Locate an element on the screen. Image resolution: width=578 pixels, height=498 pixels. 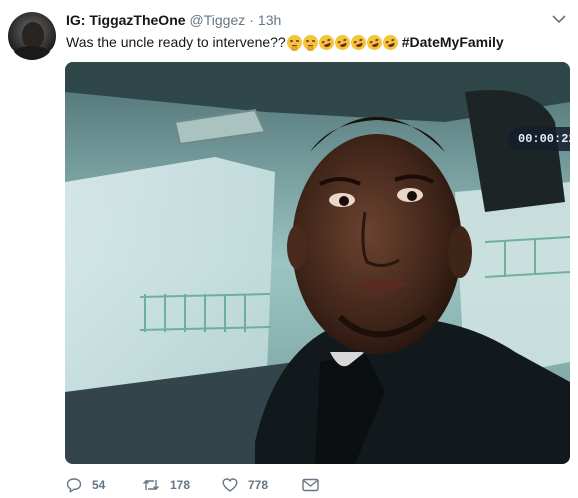
reply-icon is located at coordinates (74, 485).